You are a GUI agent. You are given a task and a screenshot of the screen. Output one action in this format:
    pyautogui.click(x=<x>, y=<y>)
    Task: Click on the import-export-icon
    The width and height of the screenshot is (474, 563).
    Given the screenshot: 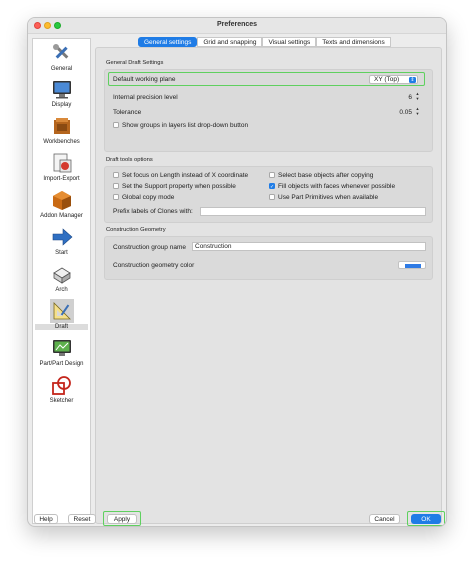 What is the action you would take?
    pyautogui.click(x=62, y=163)
    